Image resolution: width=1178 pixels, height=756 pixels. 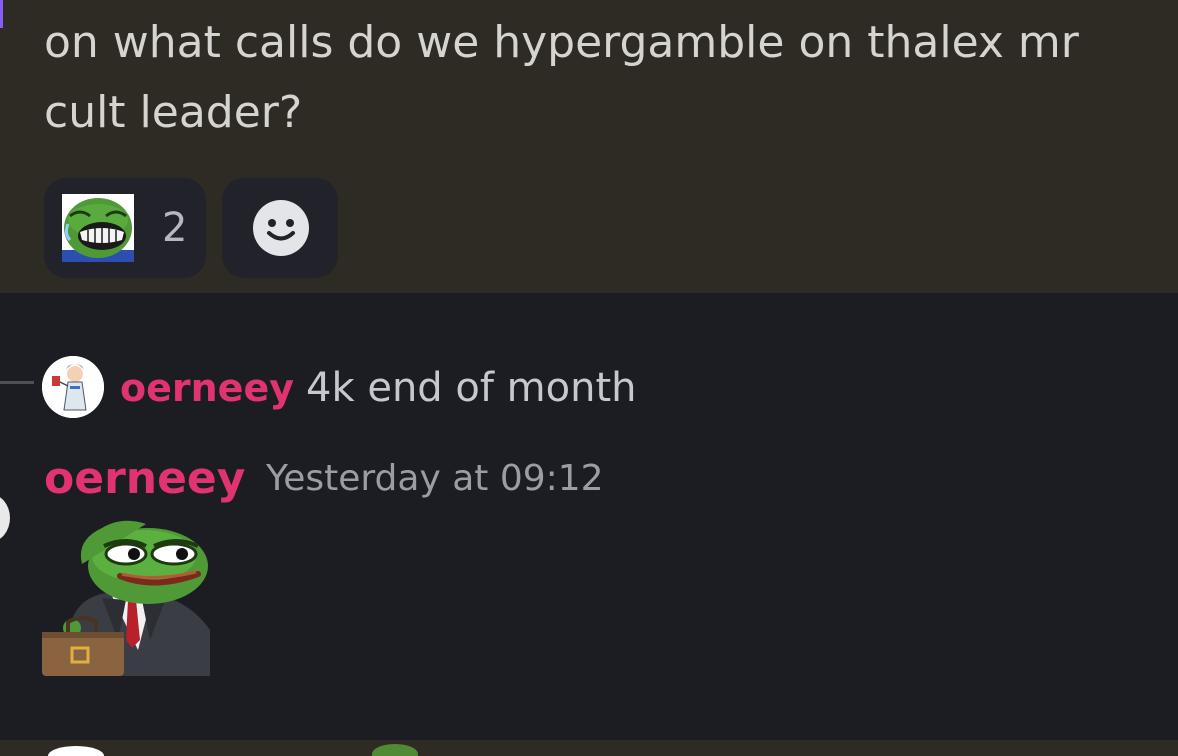 I want to click on business-pepe-sticker, so click(x=126, y=593).